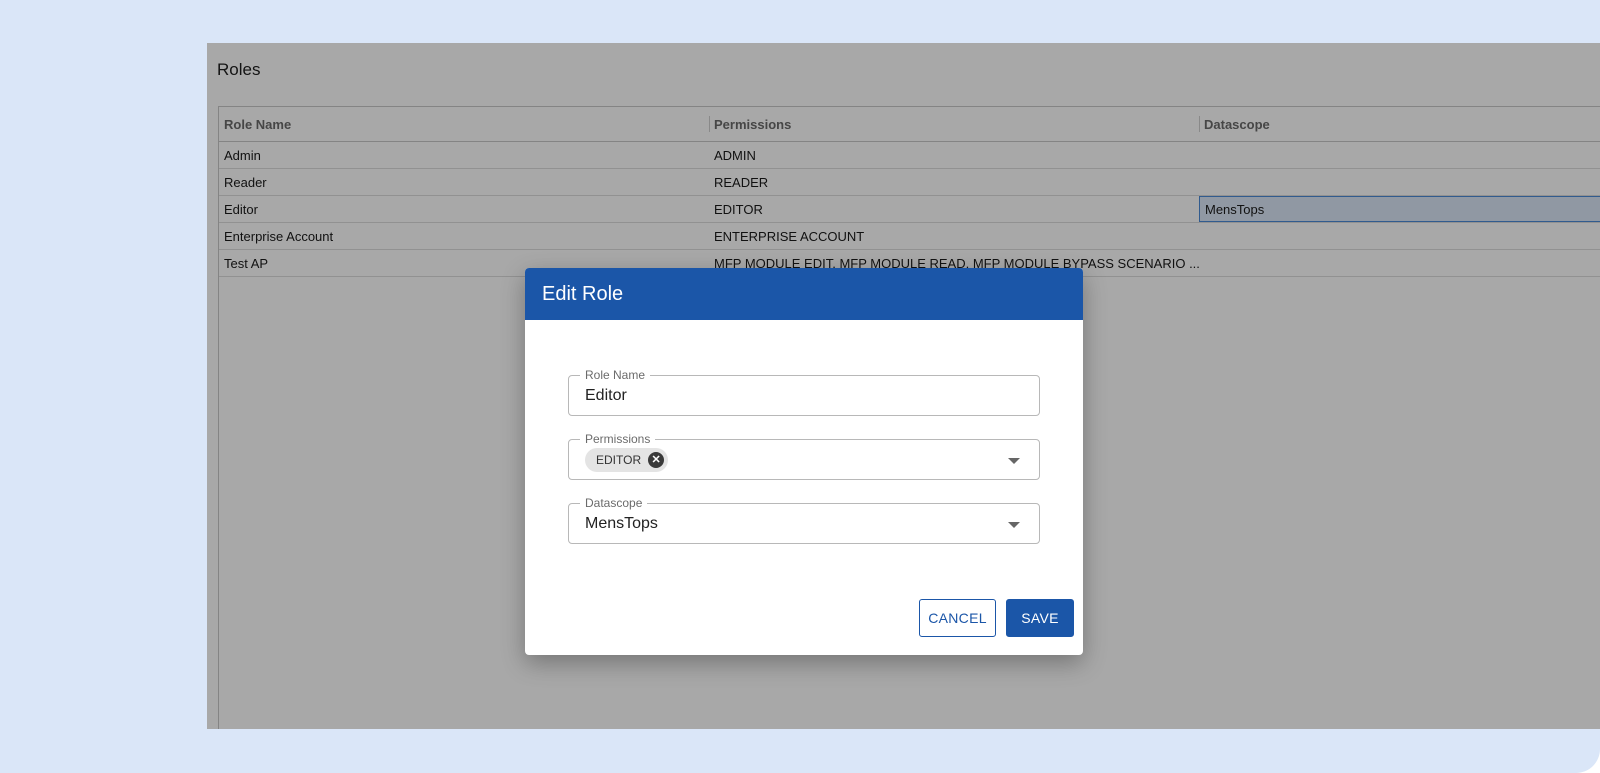  I want to click on remove-chip-icon: ✕, so click(656, 460).